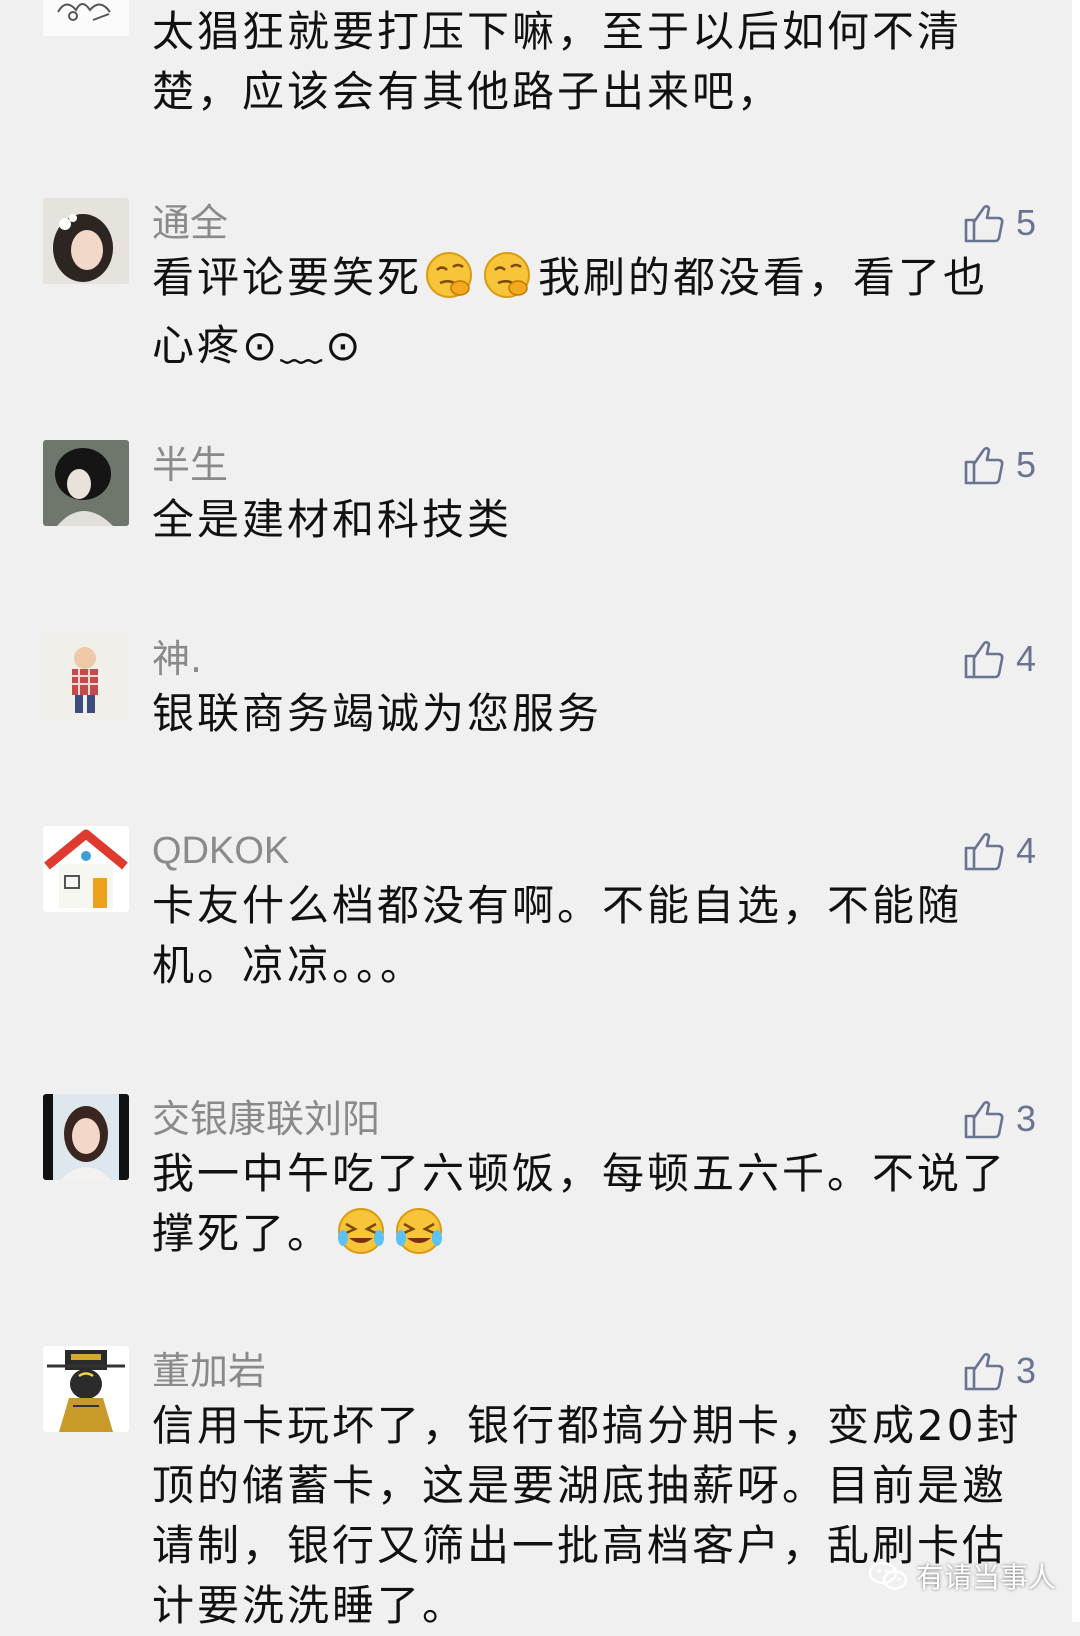  Describe the element at coordinates (86, 18) in the screenshot. I see `cartoon-avatar` at that location.